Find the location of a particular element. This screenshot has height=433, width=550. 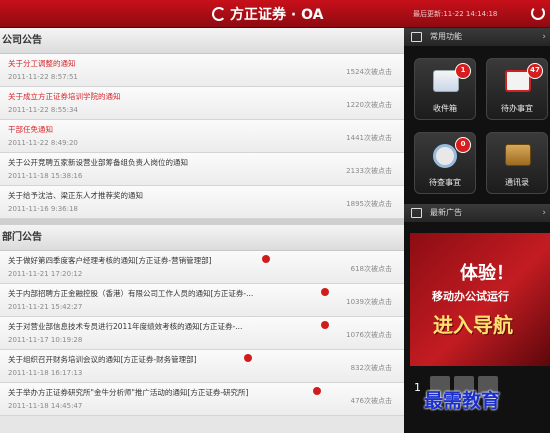

item-date: 2011-11-16 9:36:18 is located at coordinates (43, 209).